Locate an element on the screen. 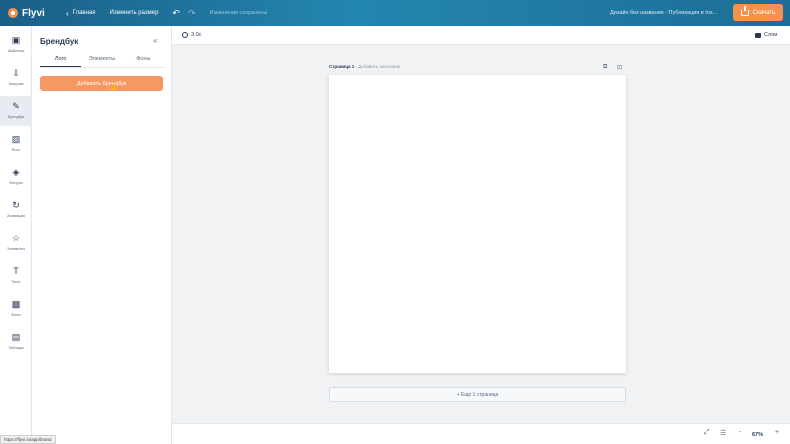 The width and height of the screenshot is (790, 444). download-button: Скачать is located at coordinates (758, 12).